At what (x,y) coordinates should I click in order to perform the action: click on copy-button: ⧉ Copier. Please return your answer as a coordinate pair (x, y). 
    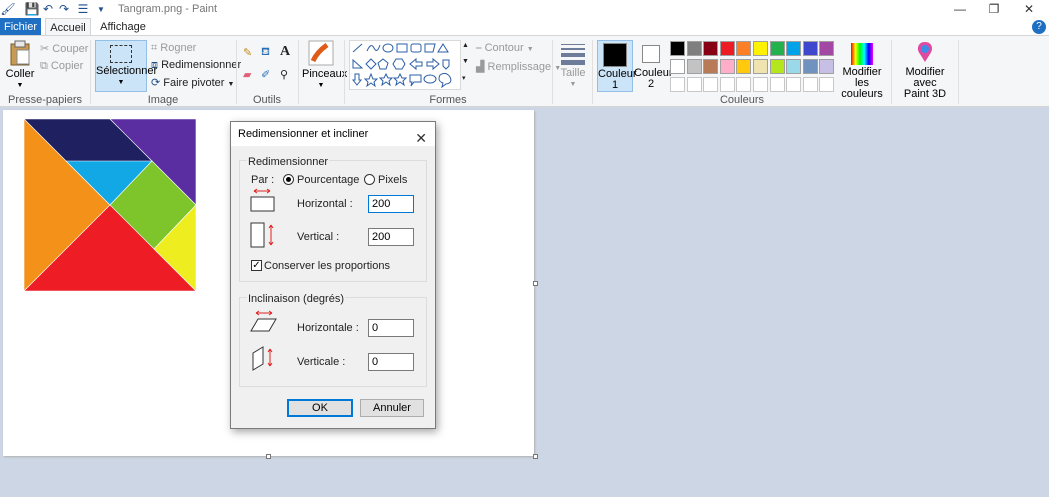
    Looking at the image, I should click on (61, 66).